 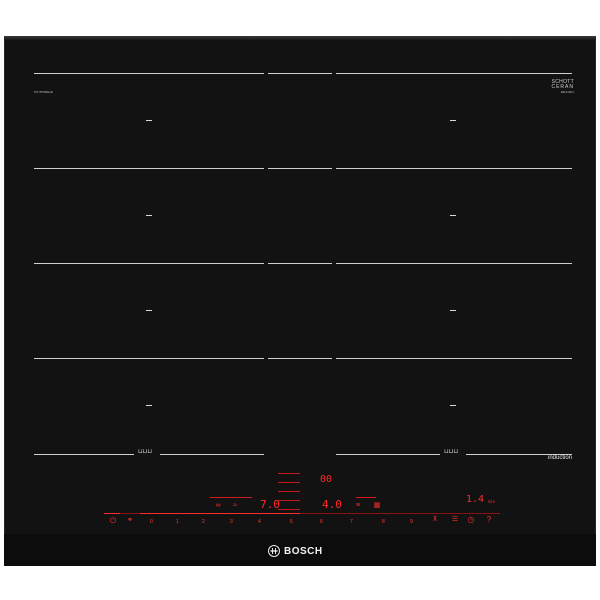 What do you see at coordinates (351, 522) in the screenshot?
I see `slider-step: 7` at bounding box center [351, 522].